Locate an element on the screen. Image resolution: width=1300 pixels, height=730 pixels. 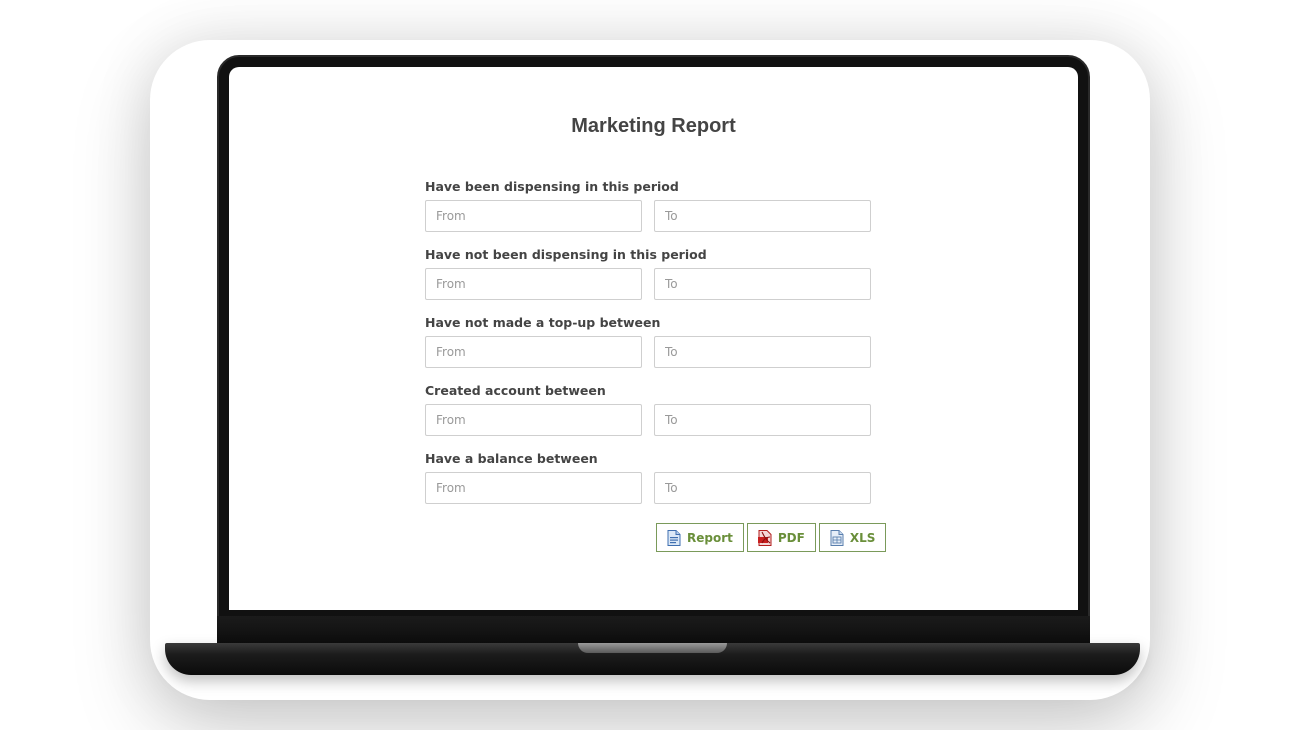
filter-not-dispensing-period: Have not been dispensing in this period is located at coordinates (648, 273).